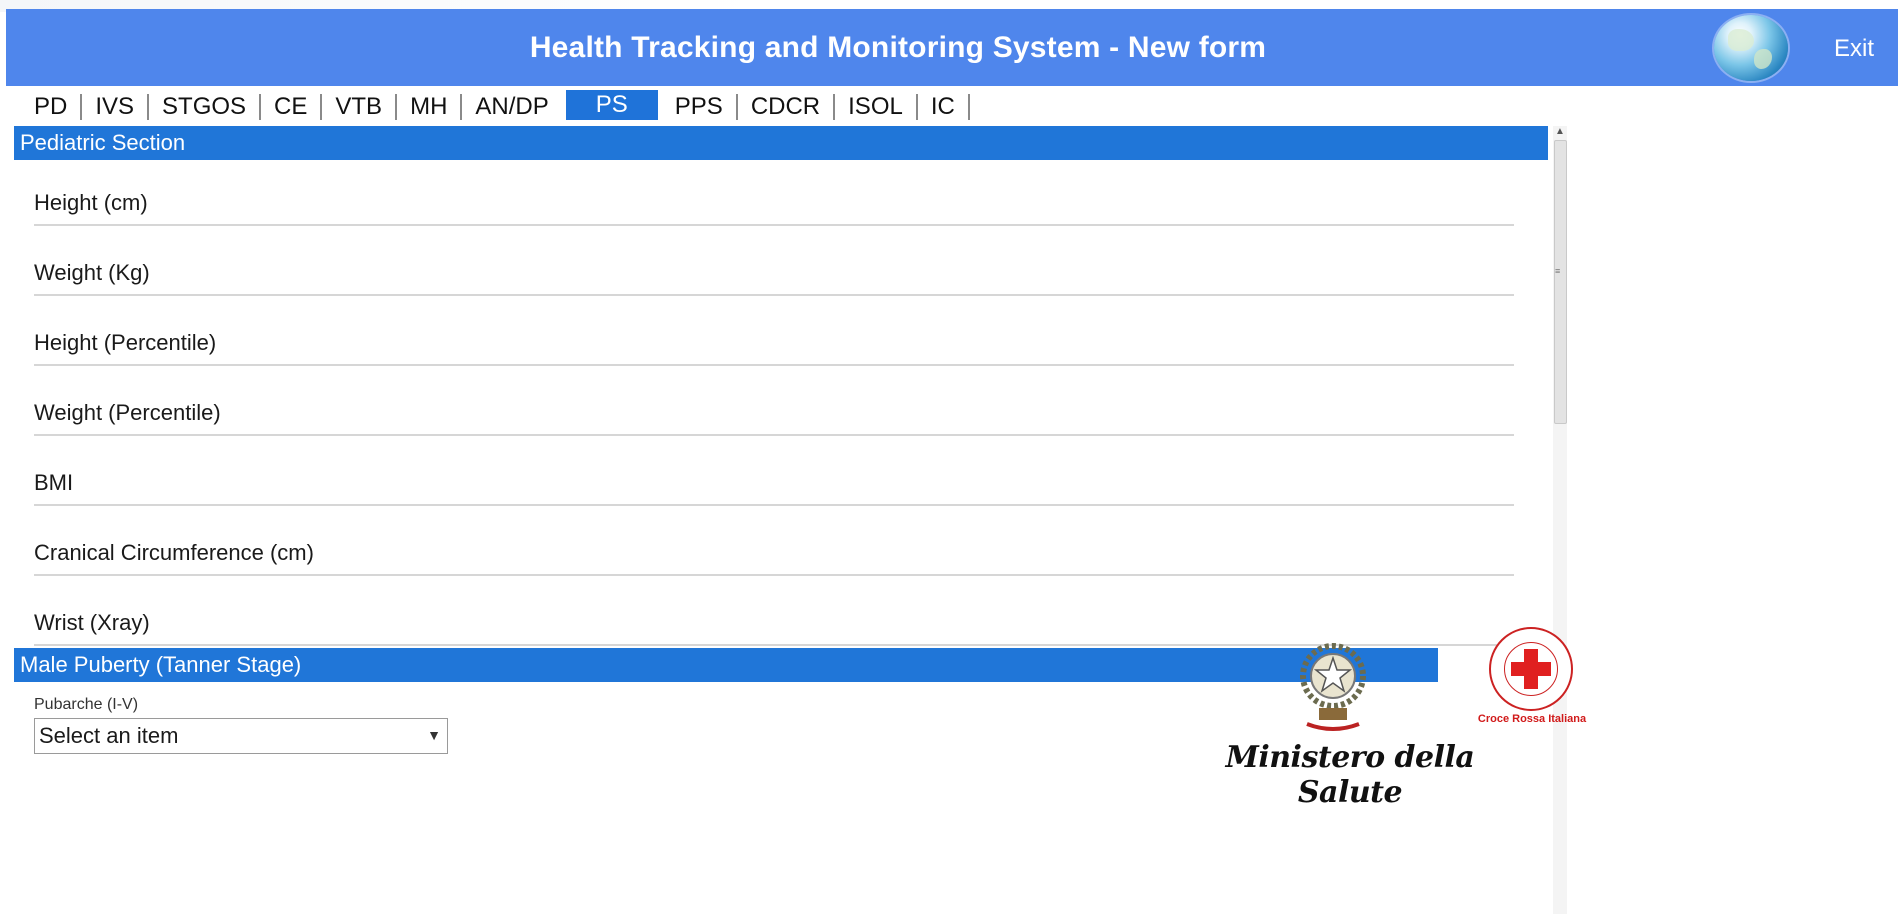 This screenshot has height=914, width=1898. Describe the element at coordinates (1751, 48) in the screenshot. I see `globe-icon` at that location.